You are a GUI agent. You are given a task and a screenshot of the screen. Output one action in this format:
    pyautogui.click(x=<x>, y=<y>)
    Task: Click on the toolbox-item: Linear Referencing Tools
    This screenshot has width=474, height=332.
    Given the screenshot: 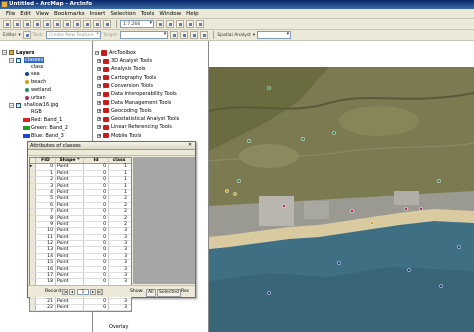 What is the action you would take?
    pyautogui.click(x=141, y=127)
    